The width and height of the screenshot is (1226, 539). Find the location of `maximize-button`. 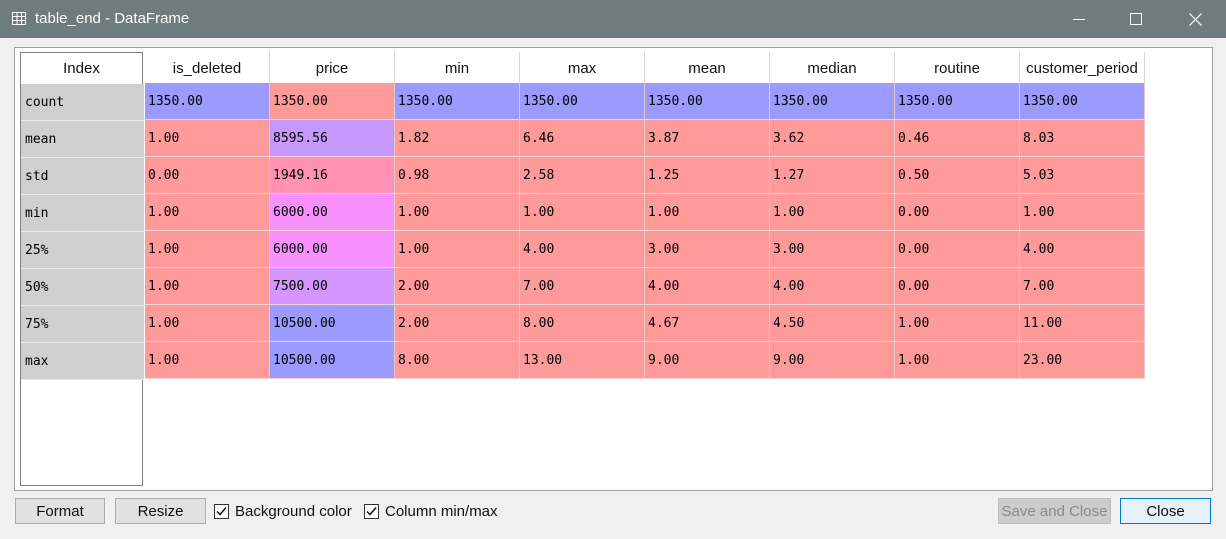

maximize-button is located at coordinates (1136, 19).